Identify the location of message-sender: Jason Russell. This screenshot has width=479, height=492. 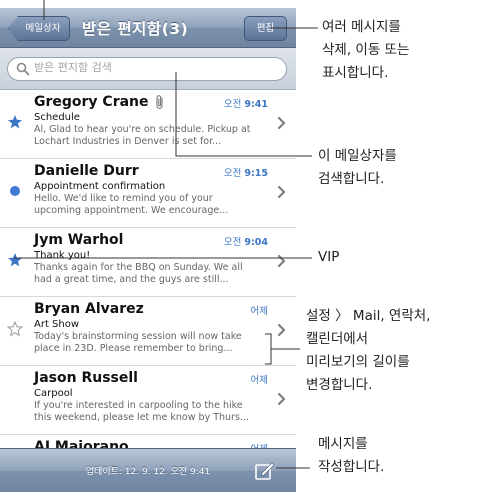
(86, 378).